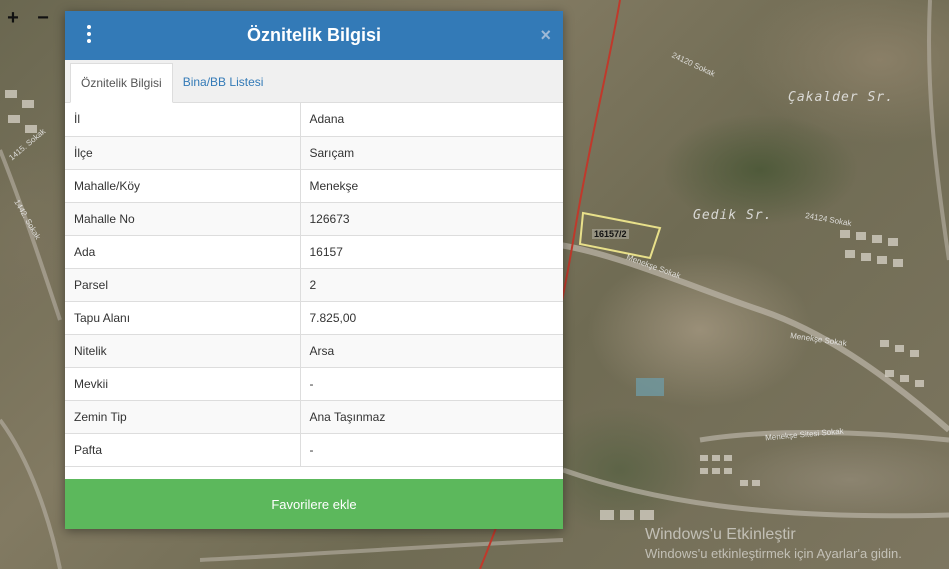 The height and width of the screenshot is (569, 949). I want to click on row-value: Ana Taşınmaz, so click(431, 417).